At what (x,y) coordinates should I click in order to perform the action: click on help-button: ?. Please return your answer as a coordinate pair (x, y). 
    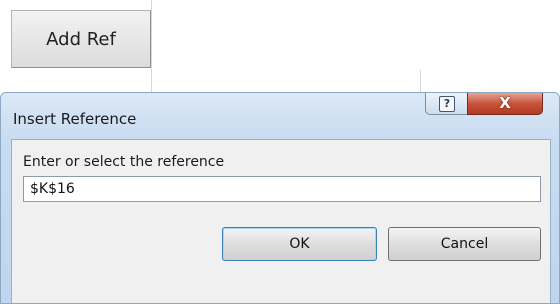
    Looking at the image, I should click on (447, 104).